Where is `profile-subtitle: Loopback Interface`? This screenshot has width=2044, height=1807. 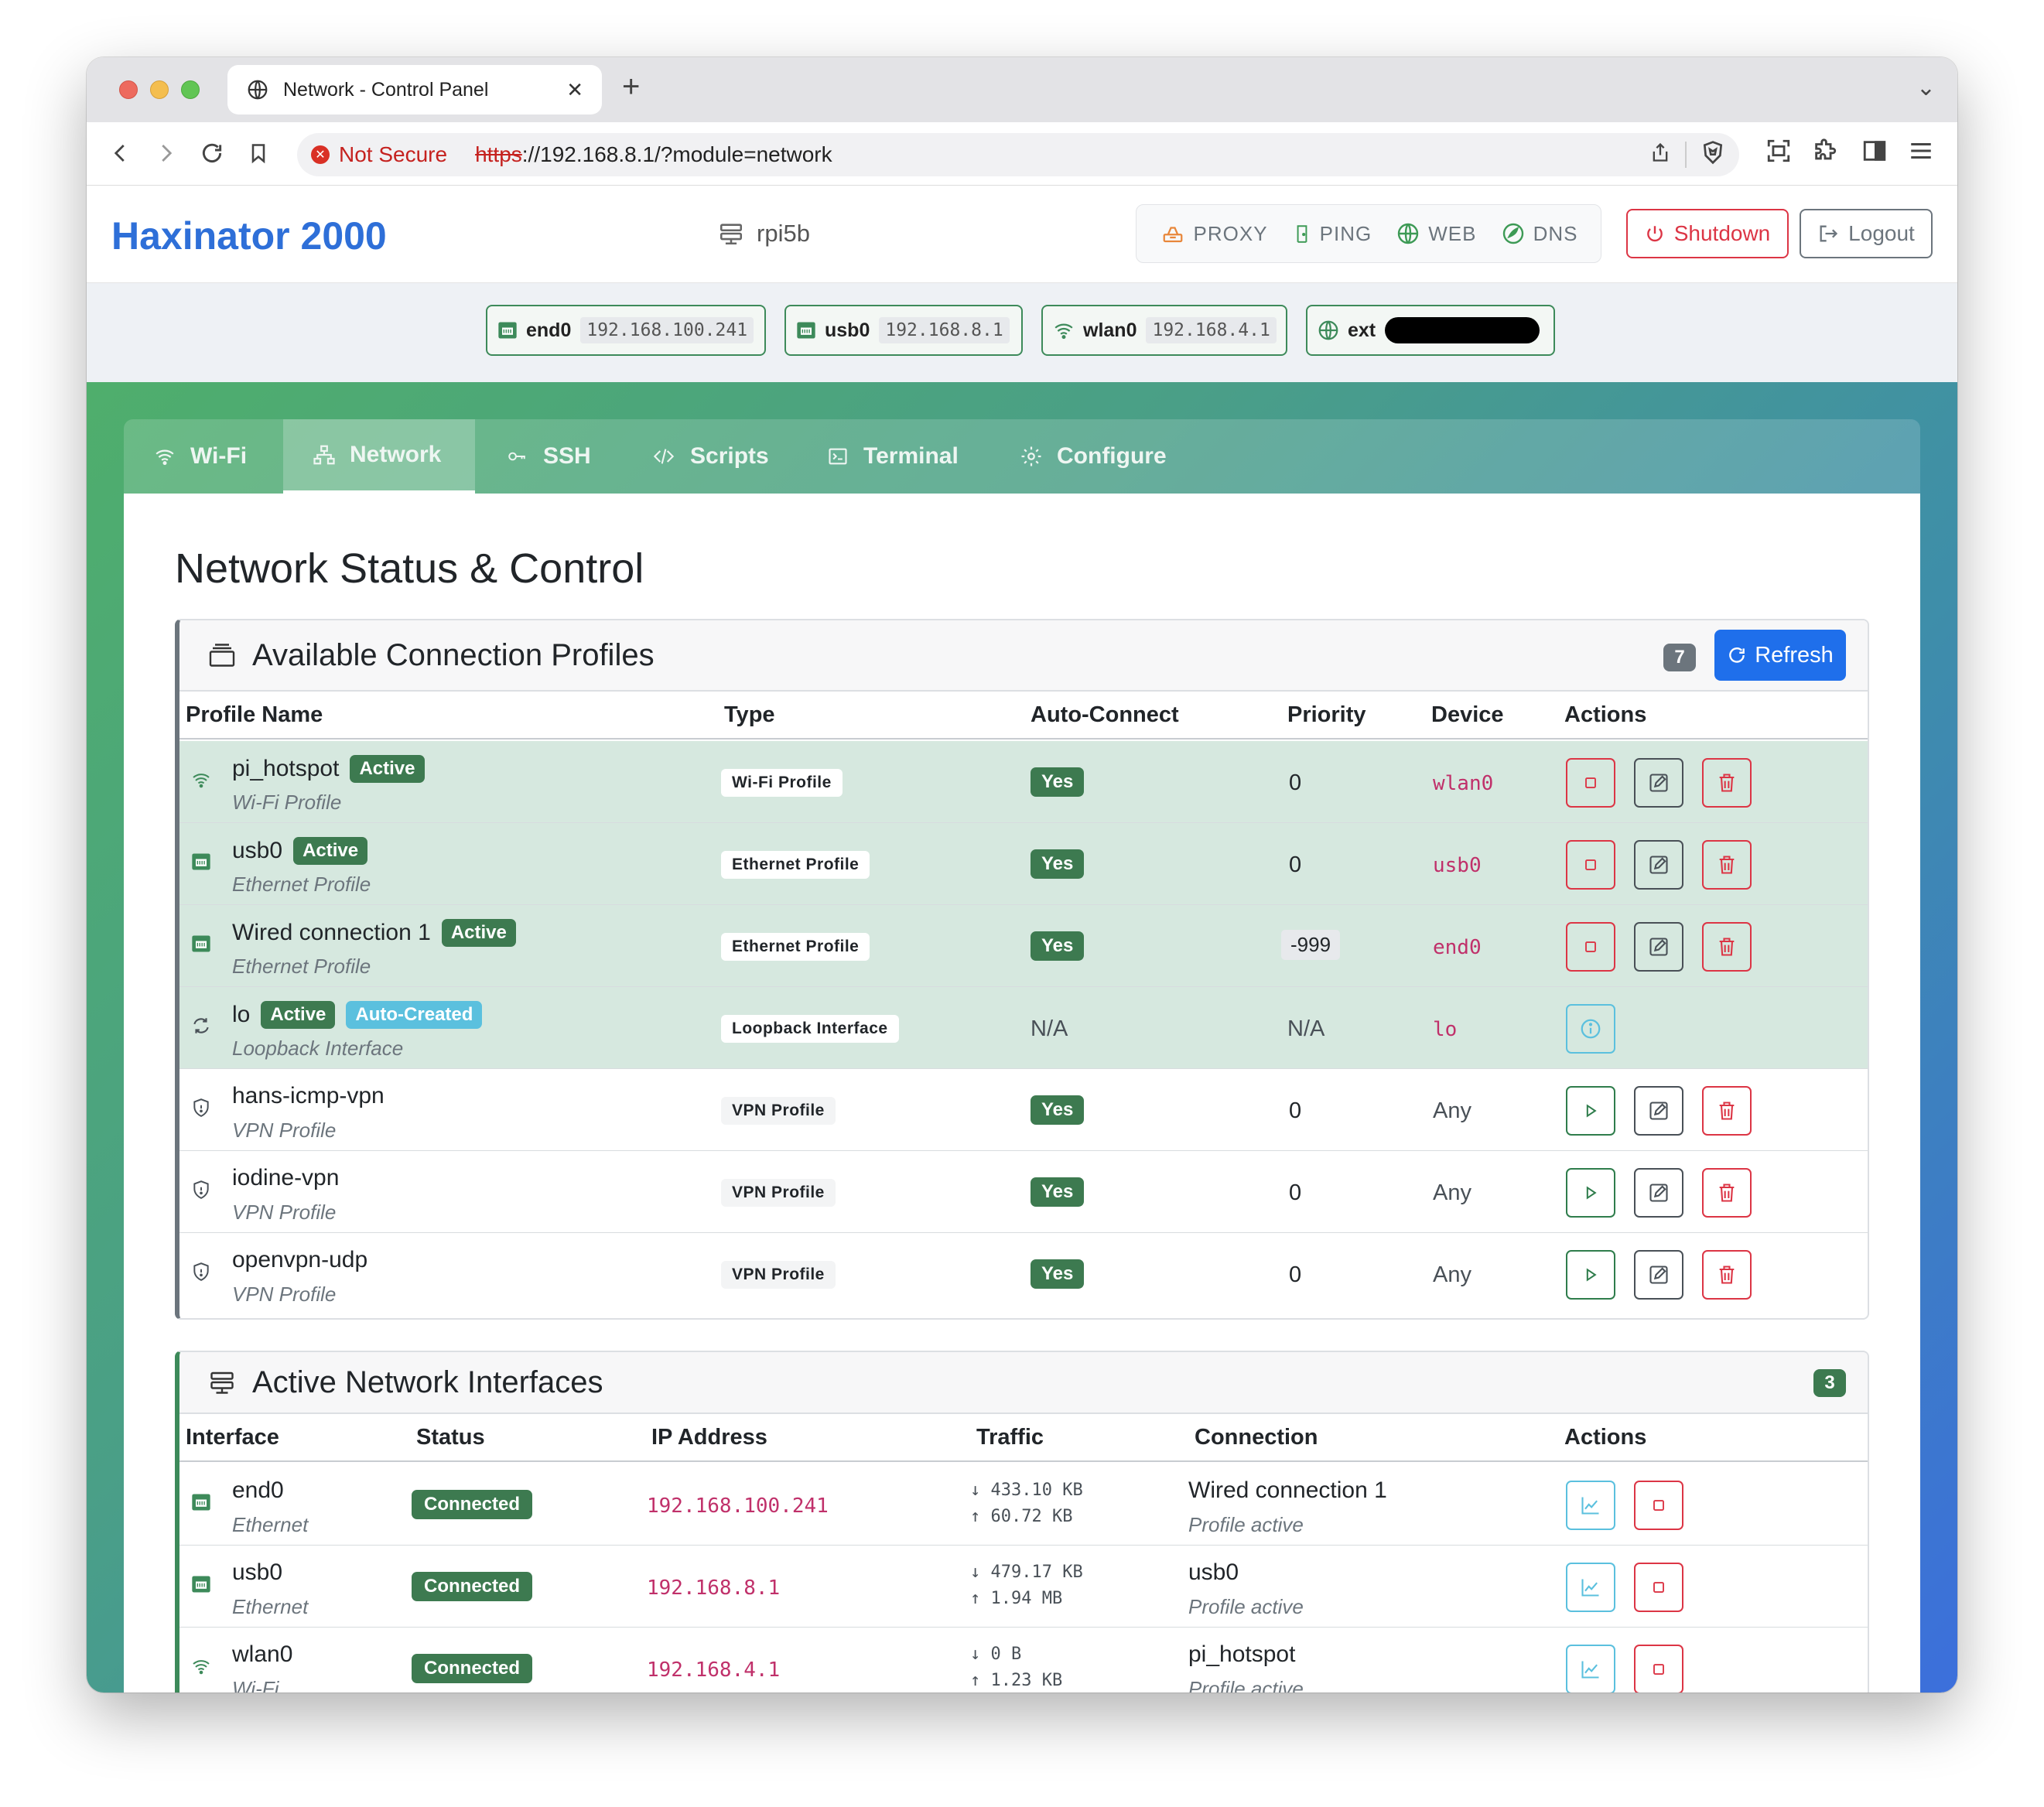
profile-subtitle: Loopback Interface is located at coordinates (318, 1048).